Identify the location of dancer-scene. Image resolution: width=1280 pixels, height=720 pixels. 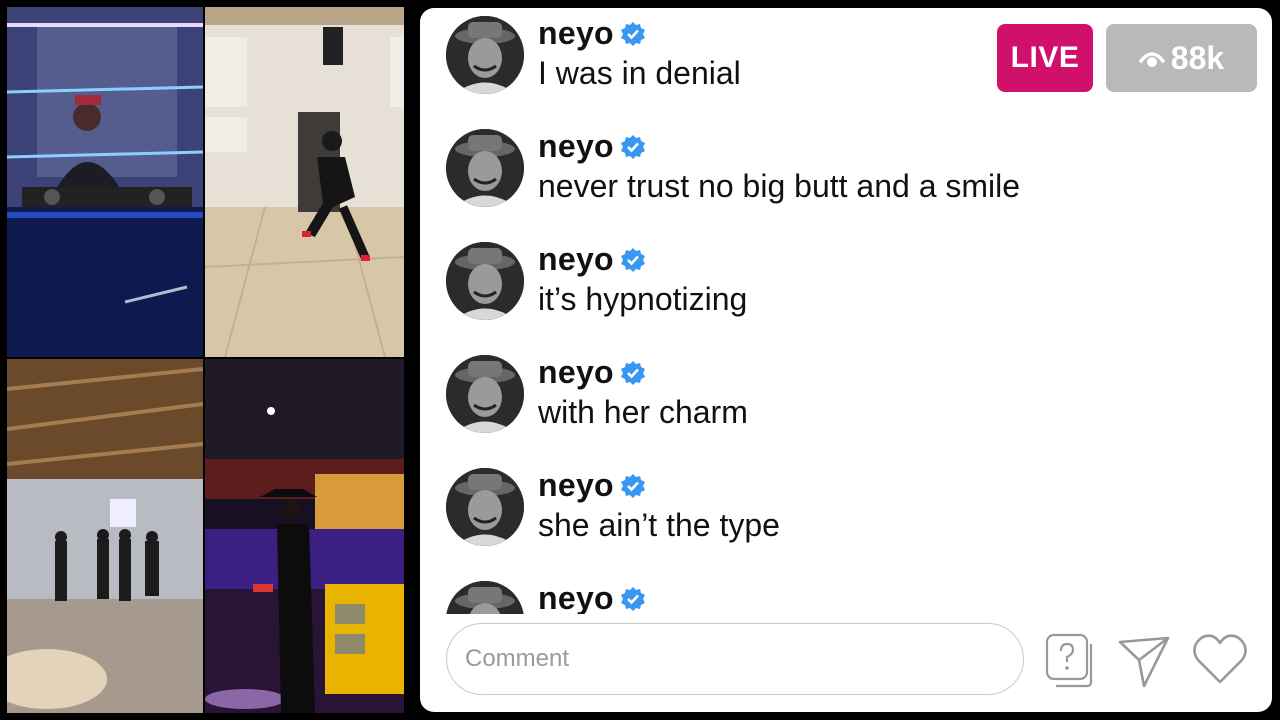
(304, 182).